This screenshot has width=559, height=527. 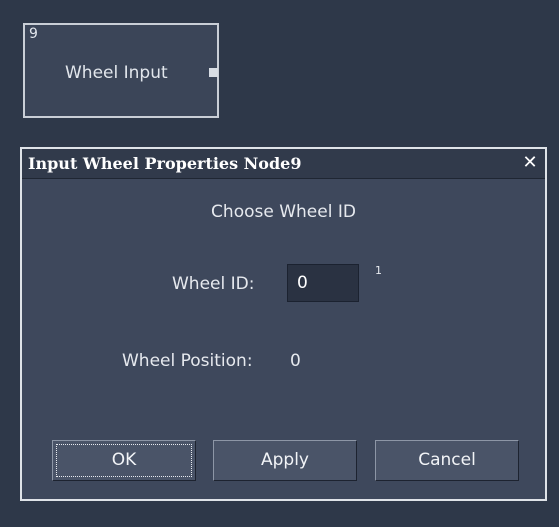 I want to click on cancel-button: Cancel, so click(x=447, y=460).